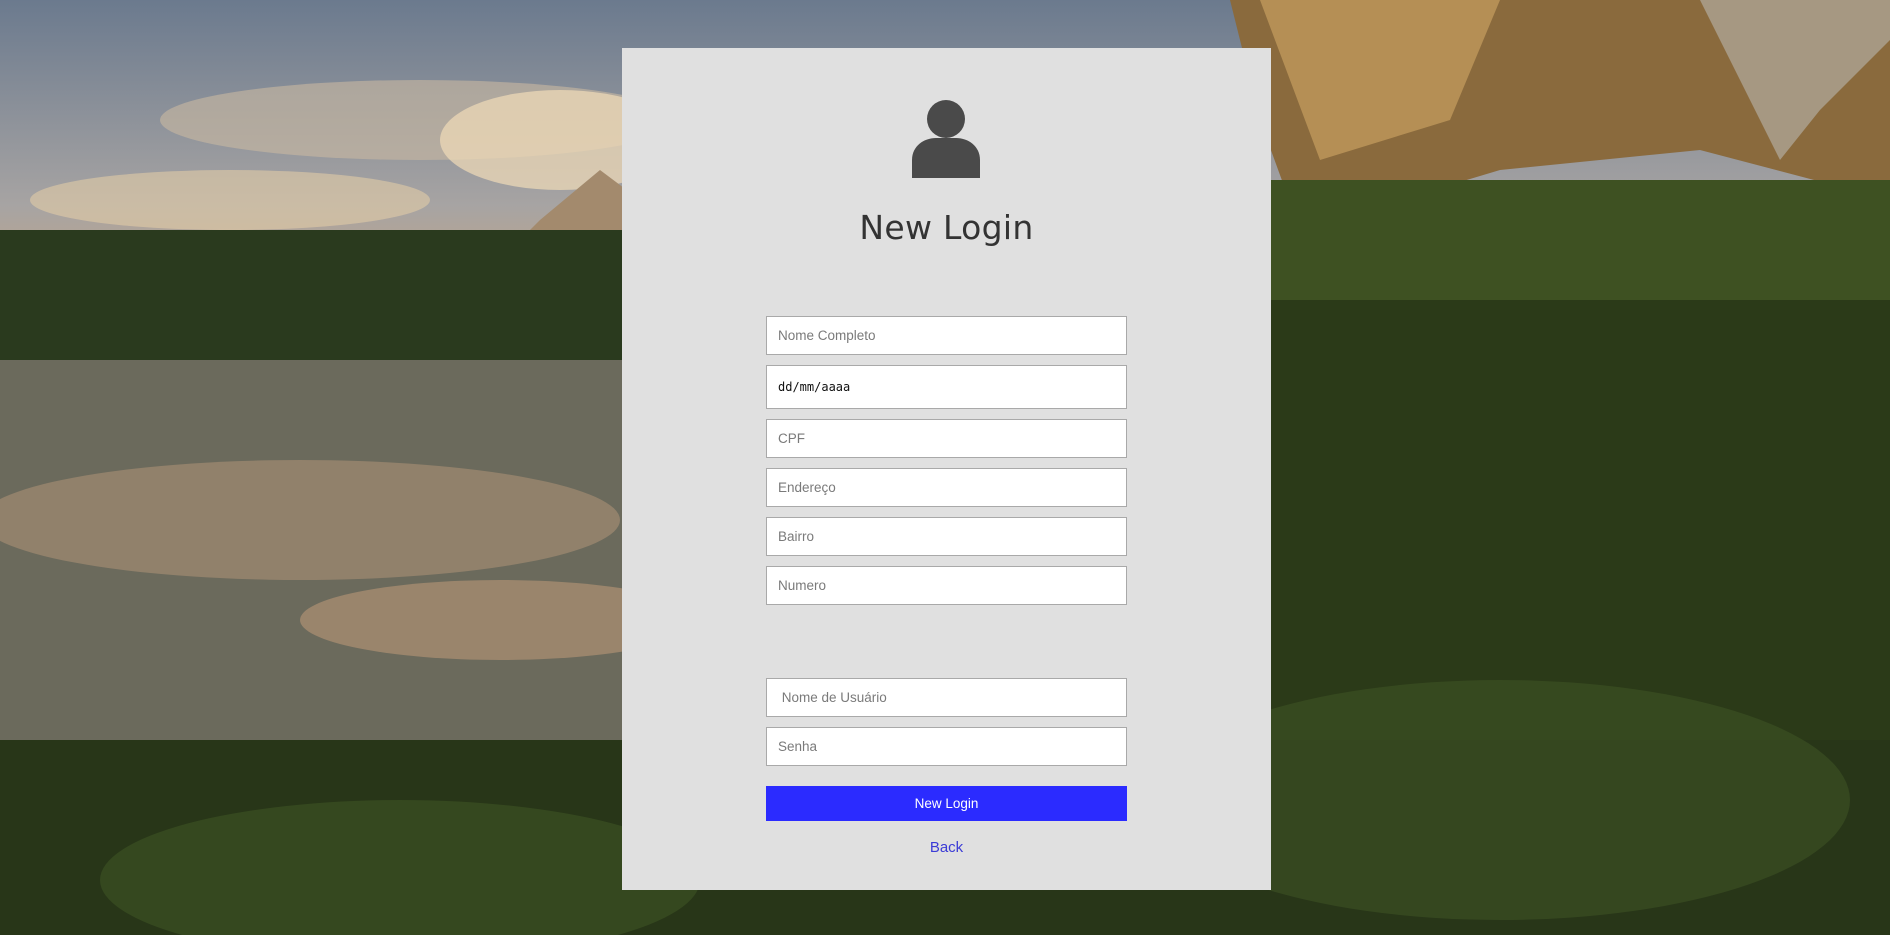  I want to click on nome-completo-field, so click(946, 335).